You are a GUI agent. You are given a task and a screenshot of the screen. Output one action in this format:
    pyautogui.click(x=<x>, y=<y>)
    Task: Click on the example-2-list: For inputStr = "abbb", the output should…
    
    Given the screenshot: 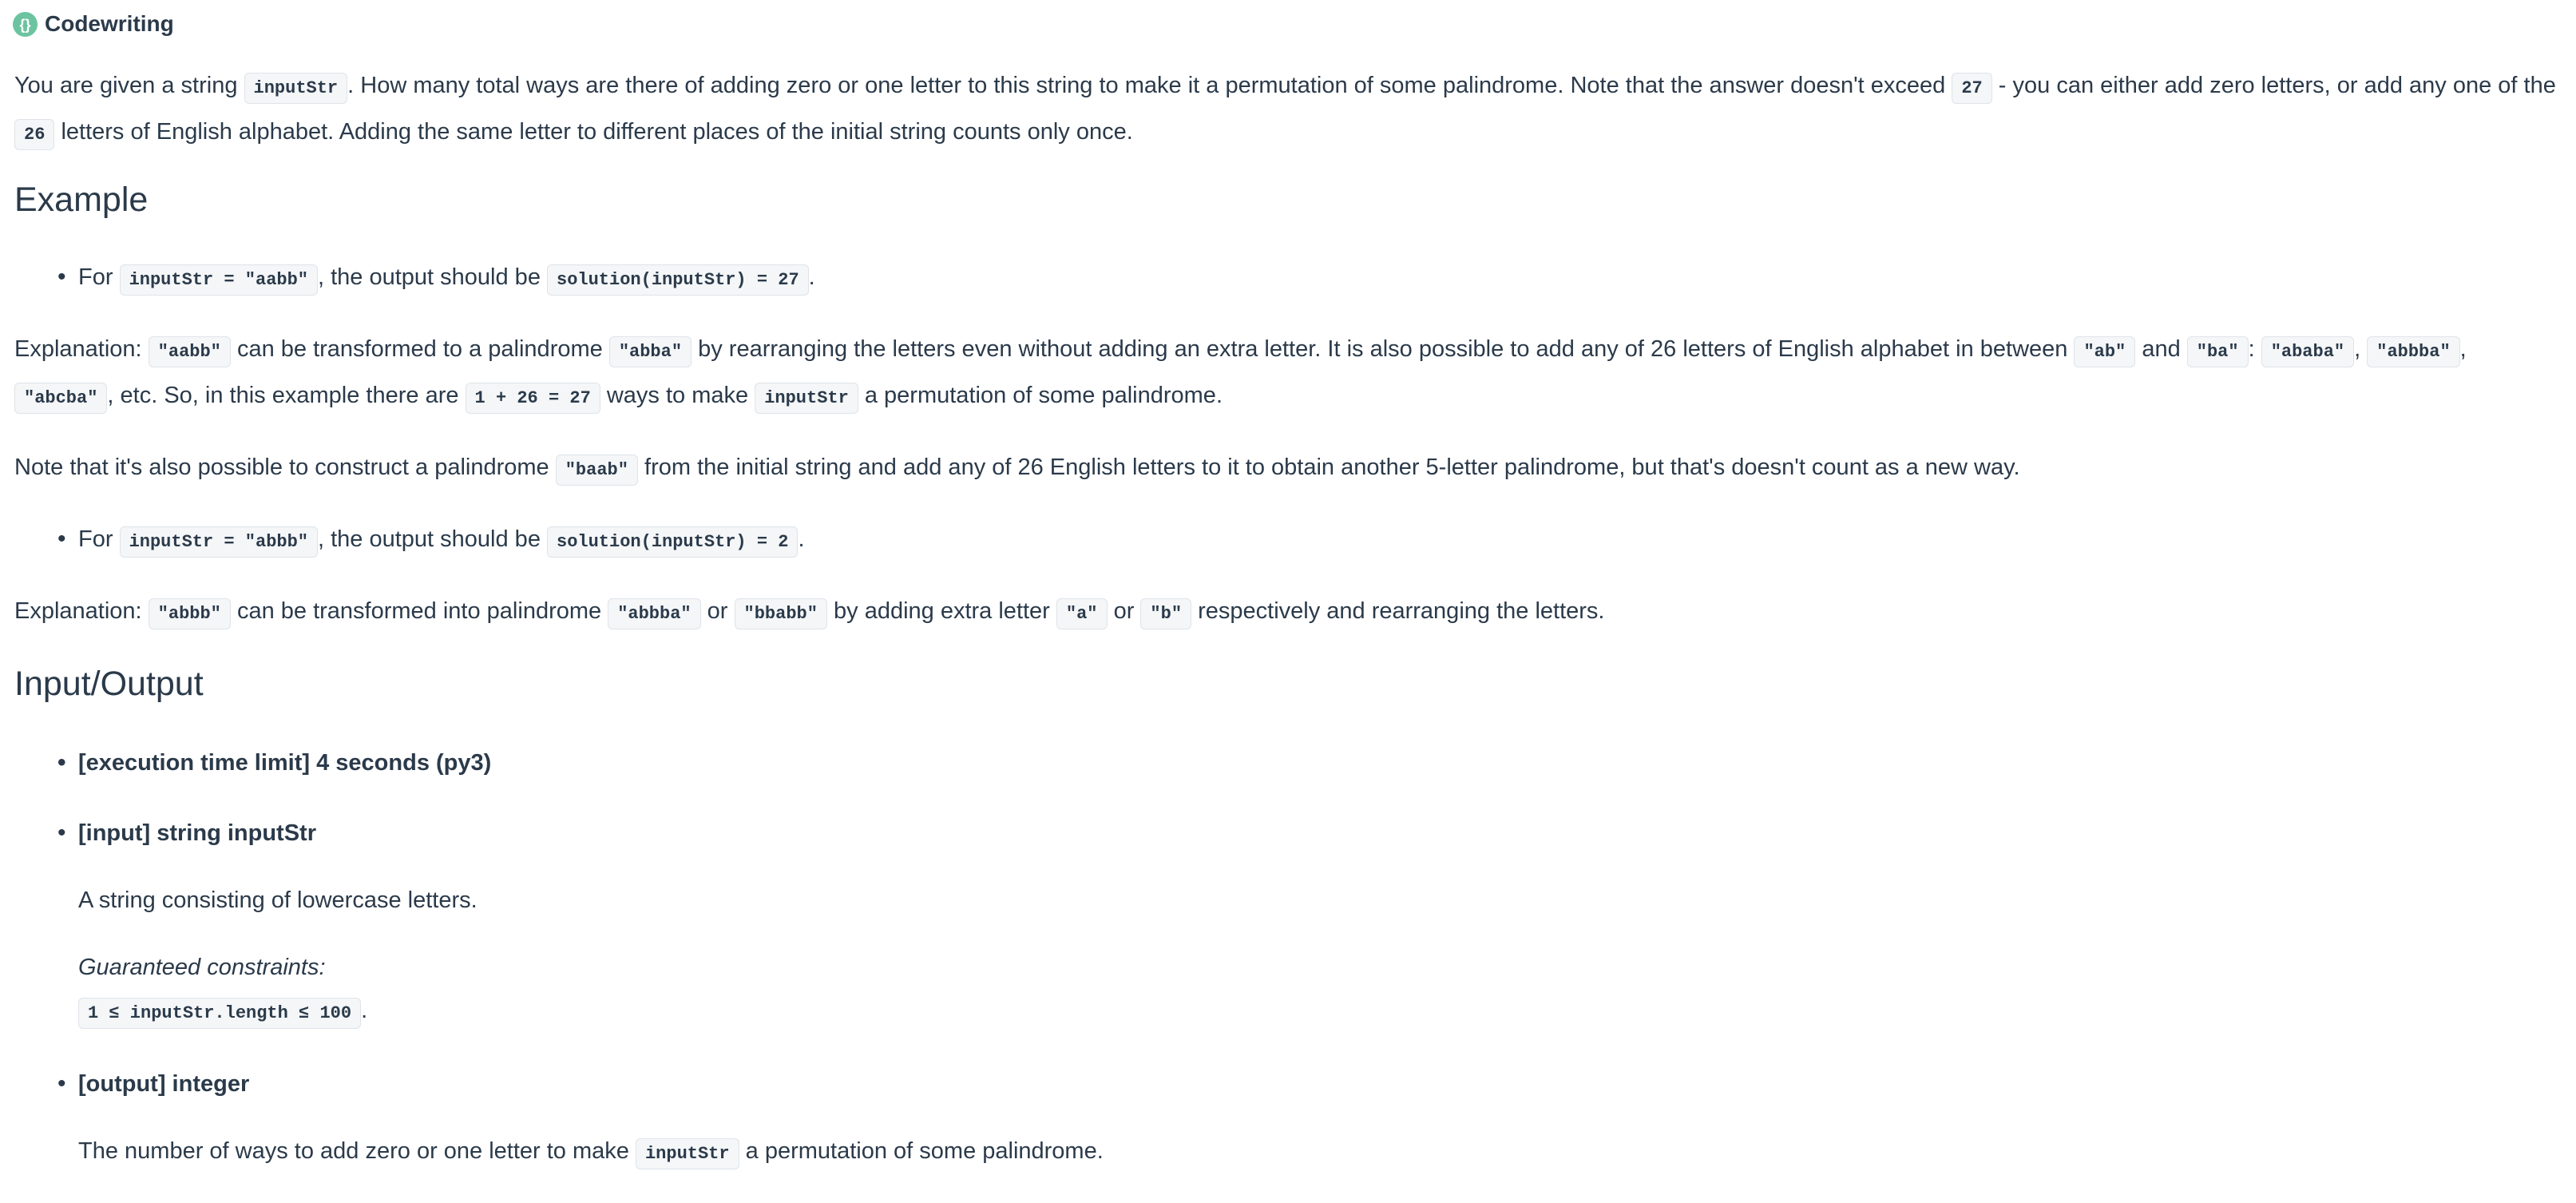 What is the action you would take?
    pyautogui.click(x=1288, y=541)
    